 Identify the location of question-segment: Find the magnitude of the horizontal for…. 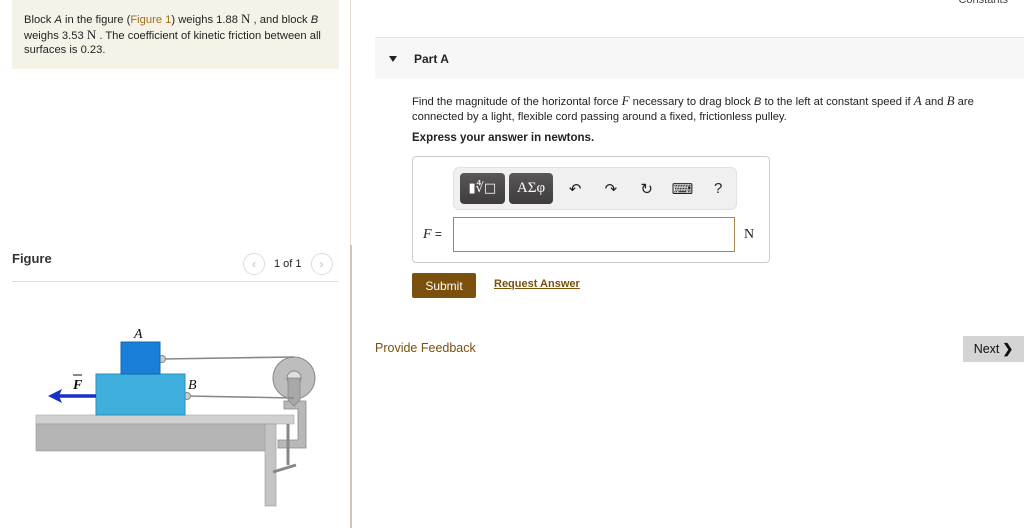
(517, 102).